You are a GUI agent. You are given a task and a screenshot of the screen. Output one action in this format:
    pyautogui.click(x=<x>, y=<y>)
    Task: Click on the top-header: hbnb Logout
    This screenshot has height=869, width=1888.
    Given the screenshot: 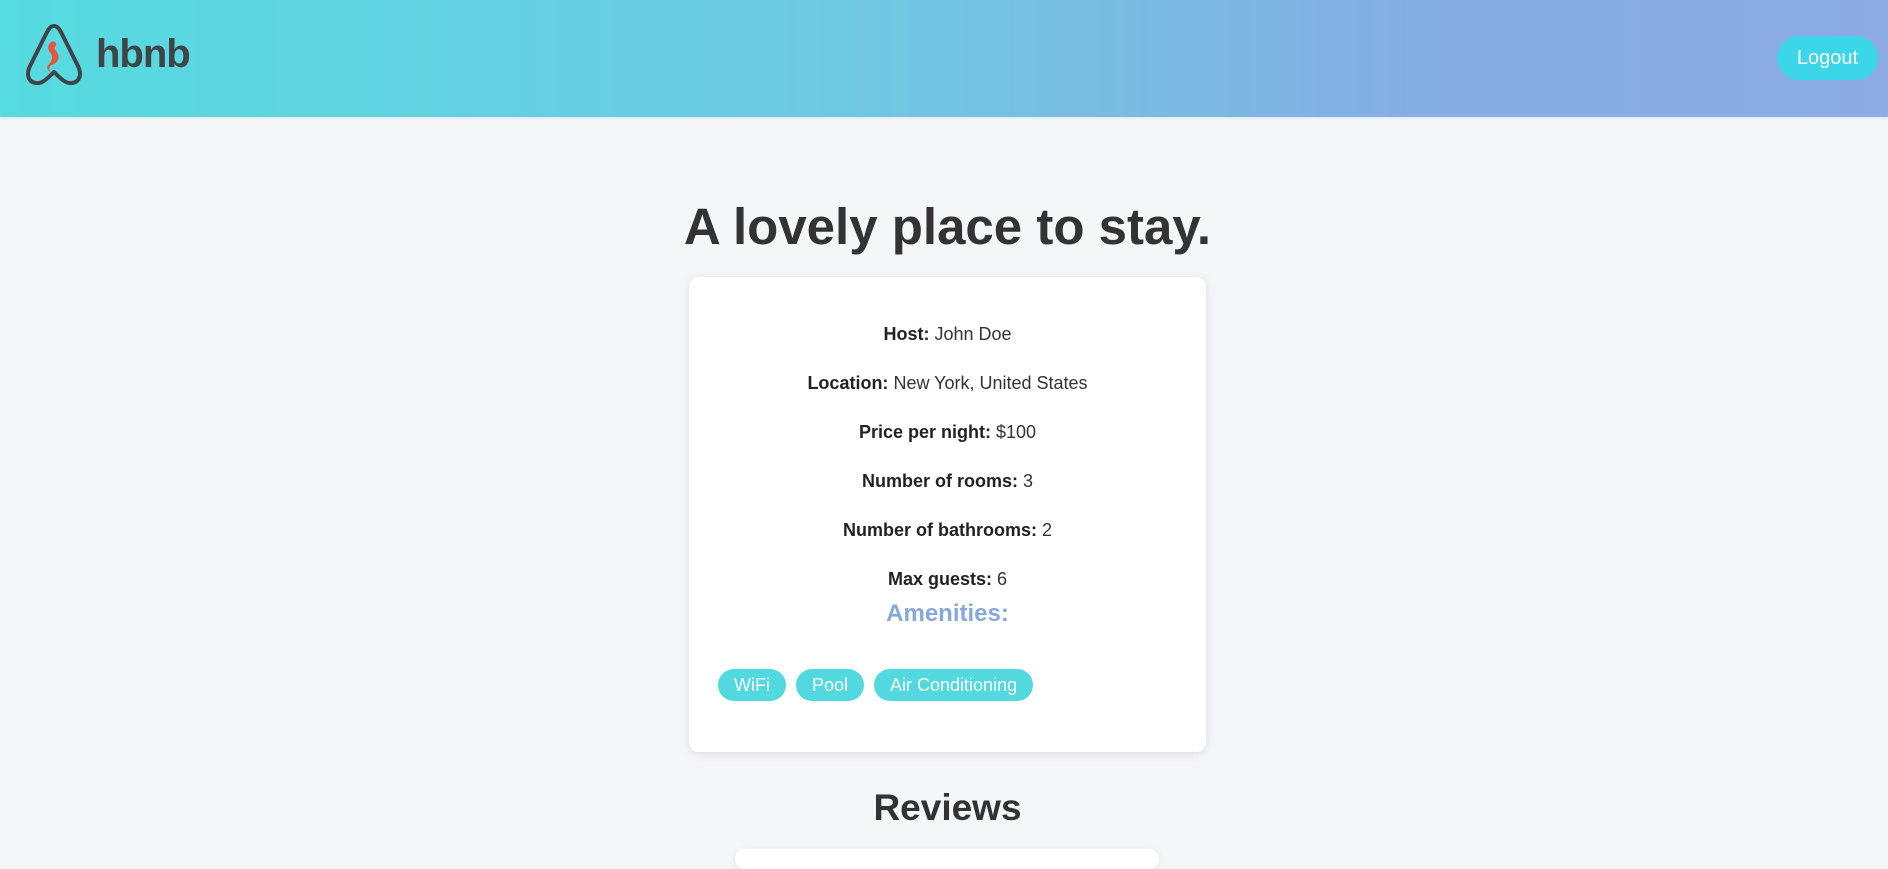 What is the action you would take?
    pyautogui.click(x=944, y=58)
    